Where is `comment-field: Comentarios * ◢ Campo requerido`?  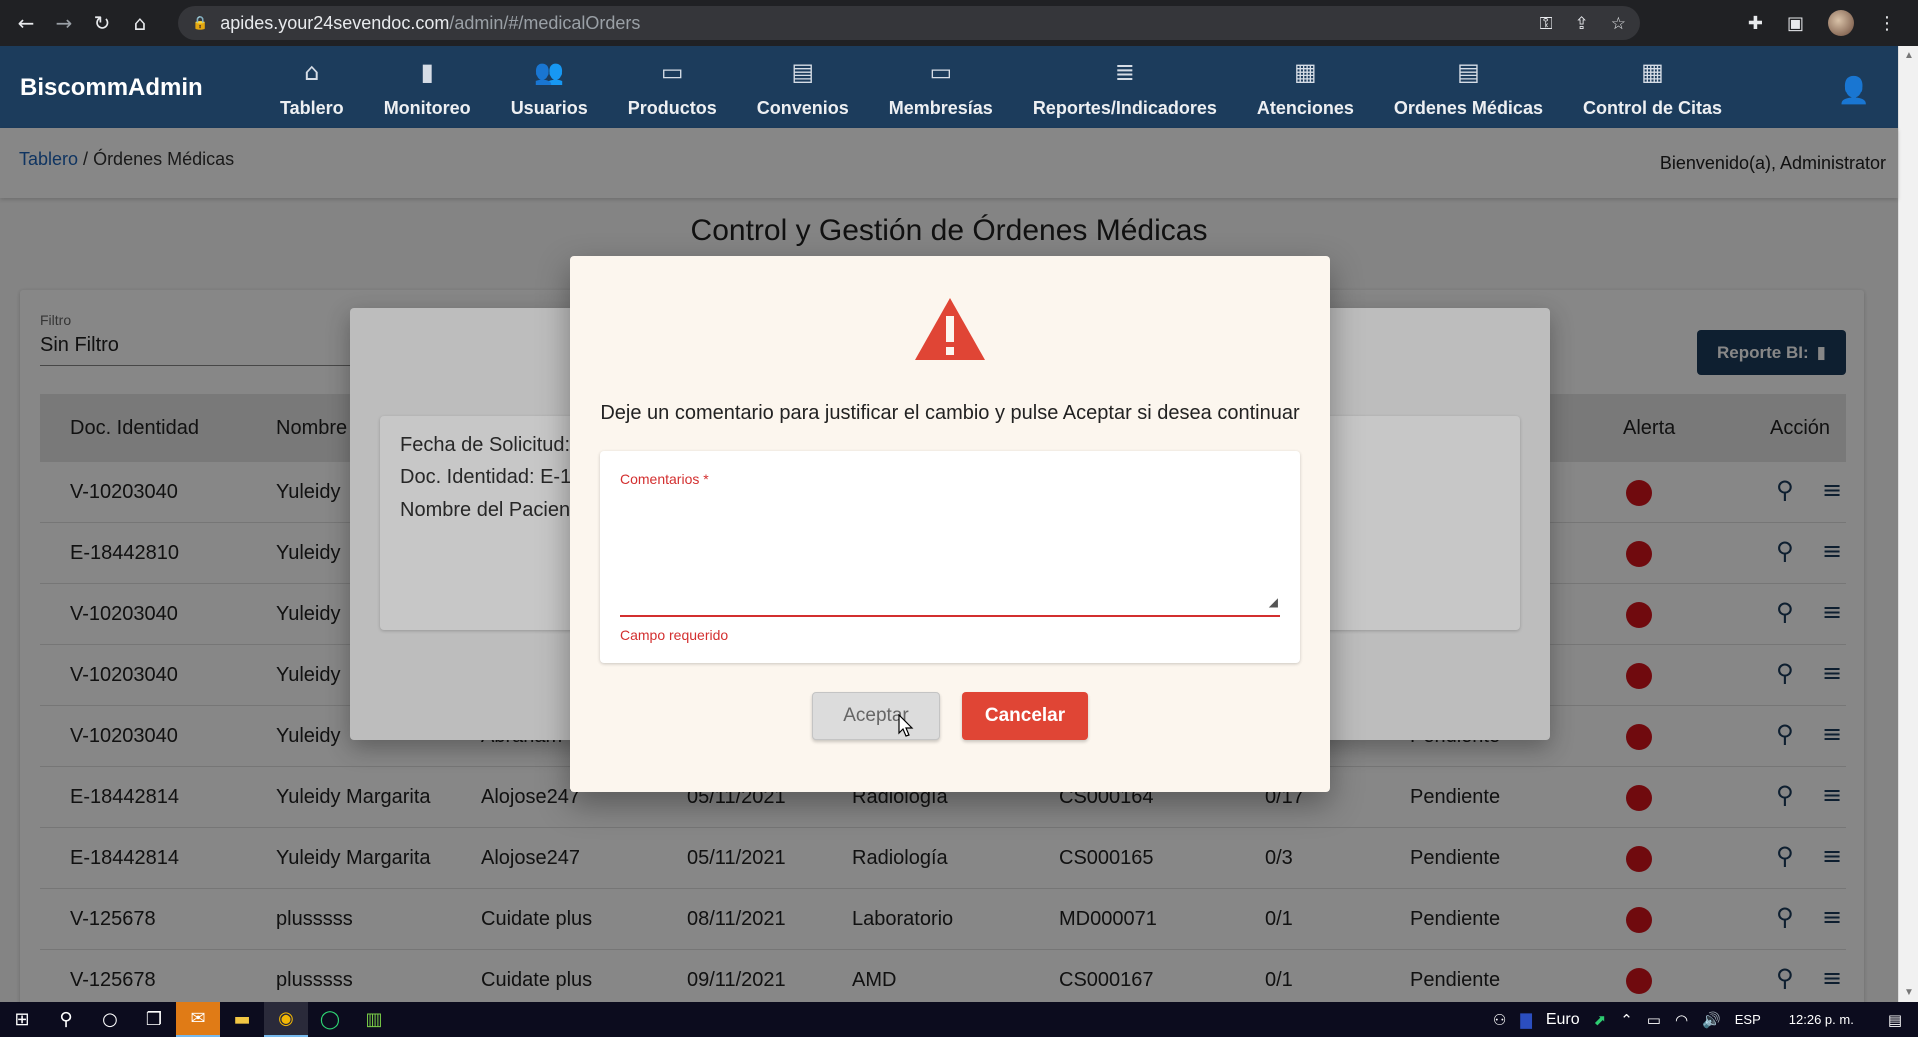 comment-field: Comentarios * ◢ Campo requerido is located at coordinates (950, 557).